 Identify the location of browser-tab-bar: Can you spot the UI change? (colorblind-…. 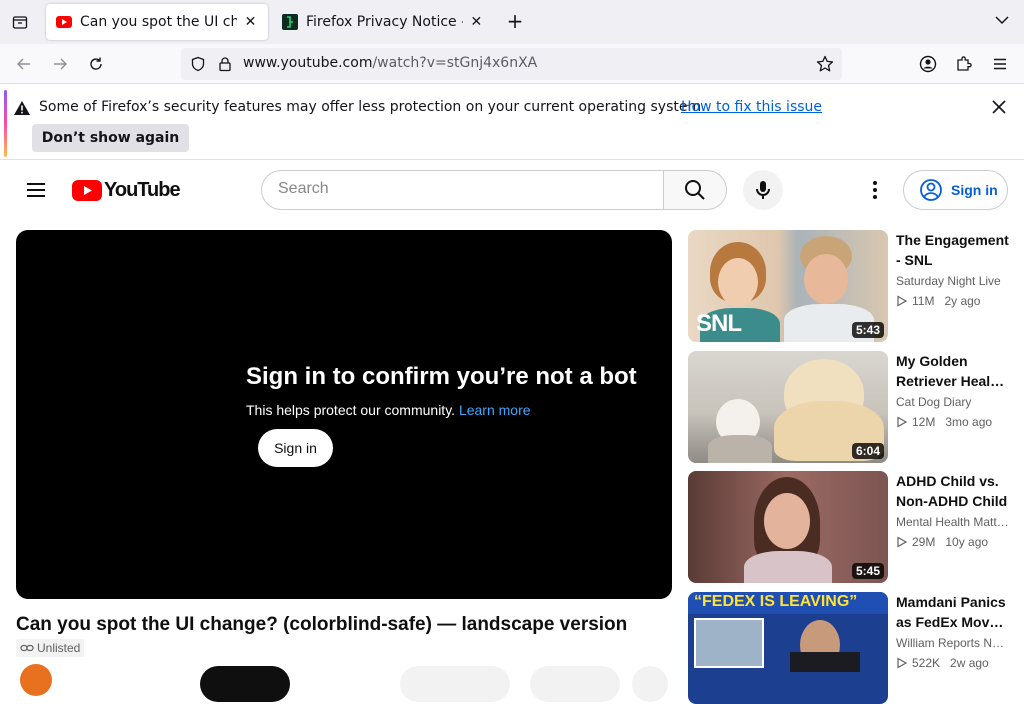
(512, 22).